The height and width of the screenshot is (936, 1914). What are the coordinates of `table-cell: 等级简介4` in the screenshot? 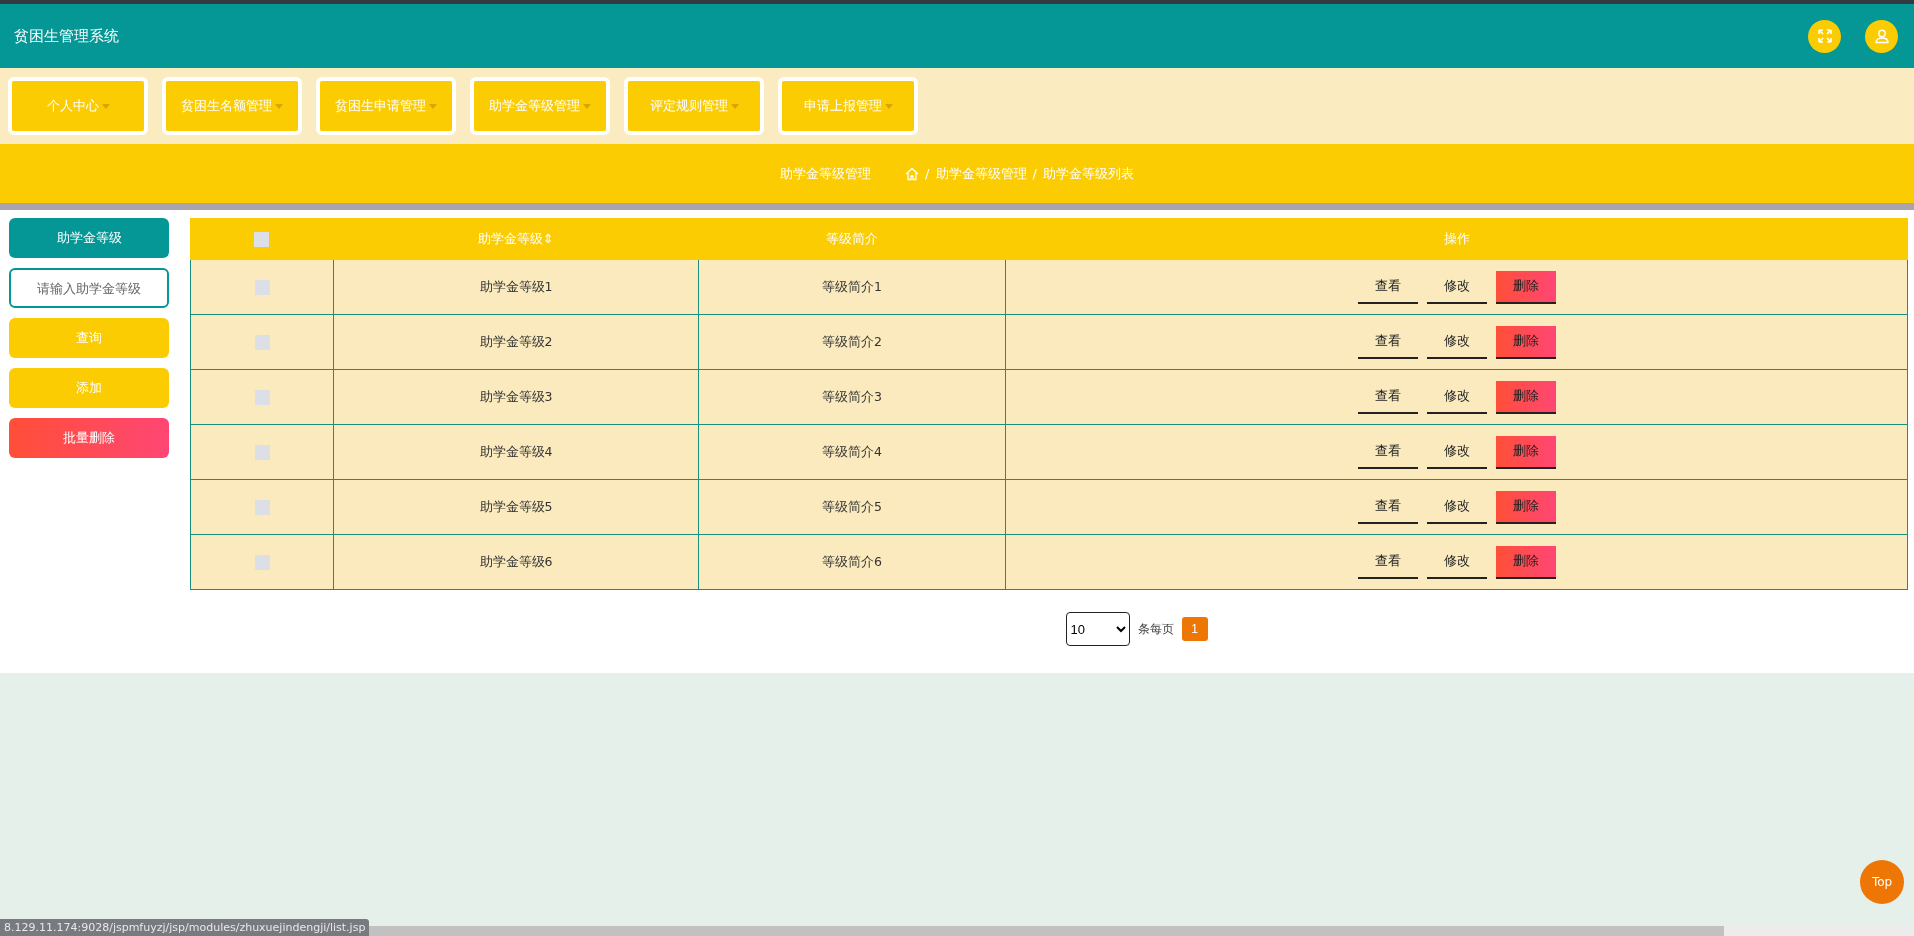 It's located at (852, 452).